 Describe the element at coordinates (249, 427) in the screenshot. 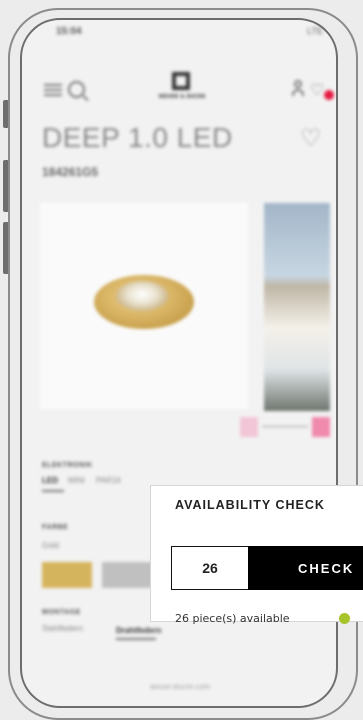

I see `pager-prev-thumb` at that location.